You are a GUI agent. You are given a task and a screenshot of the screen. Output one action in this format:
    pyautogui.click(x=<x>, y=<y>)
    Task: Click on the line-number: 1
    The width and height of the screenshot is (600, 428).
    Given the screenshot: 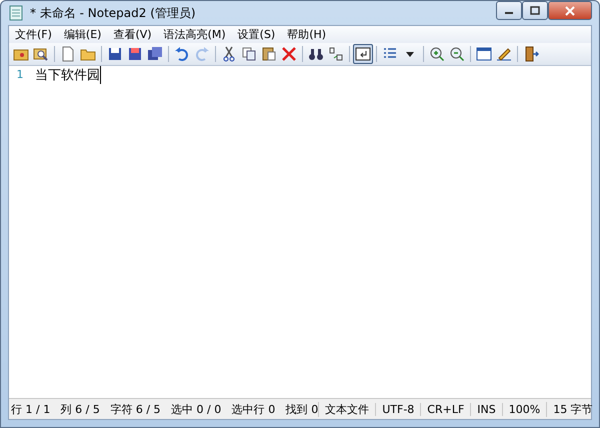 What is the action you would take?
    pyautogui.click(x=20, y=74)
    